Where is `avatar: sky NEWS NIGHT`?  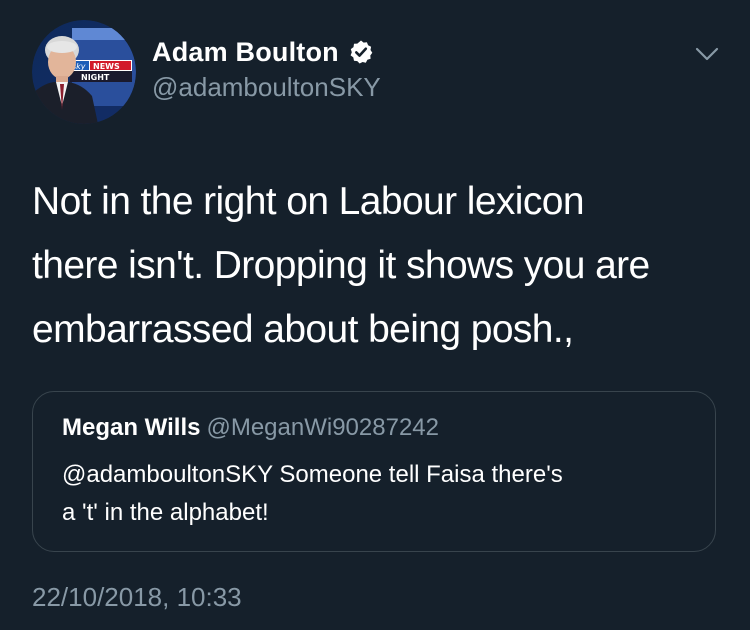 avatar: sky NEWS NIGHT is located at coordinates (84, 72).